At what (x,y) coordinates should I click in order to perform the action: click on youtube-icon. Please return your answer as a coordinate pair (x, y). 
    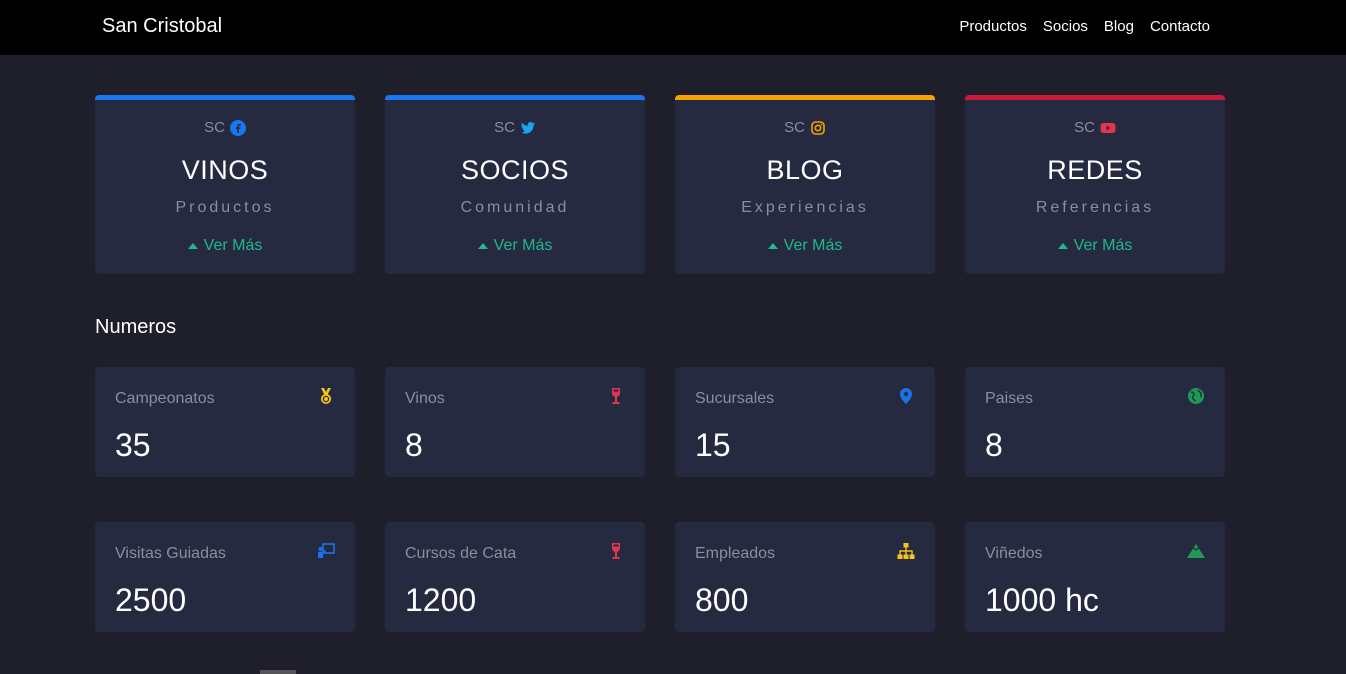
    Looking at the image, I should click on (1108, 127).